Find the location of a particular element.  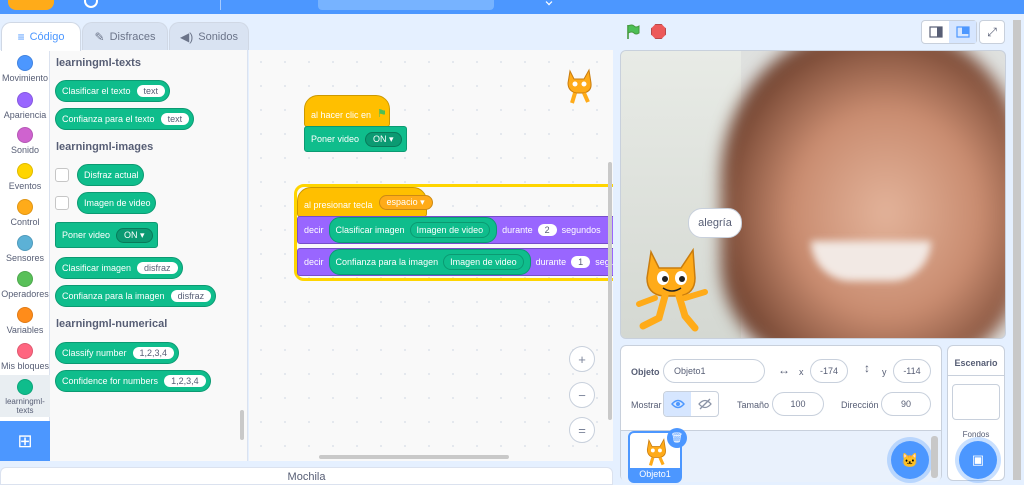

show-visible-button is located at coordinates (677, 404).